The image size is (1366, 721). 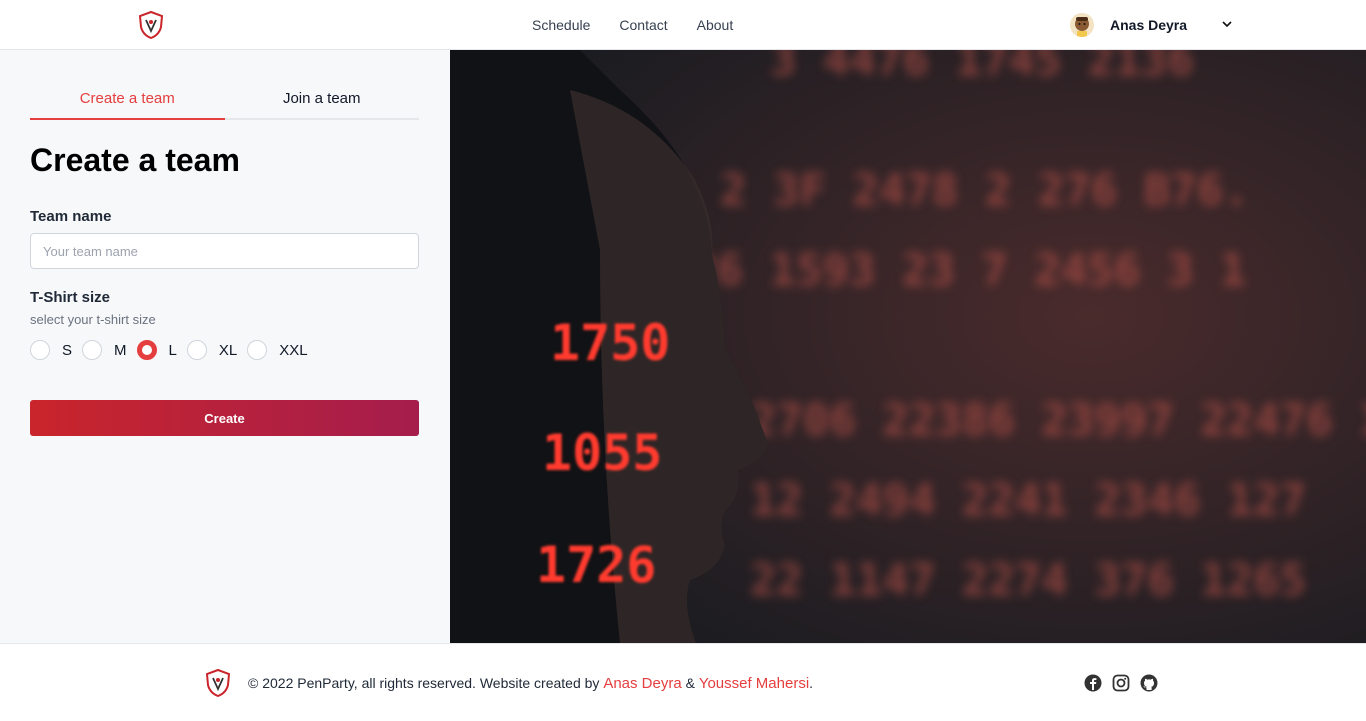 I want to click on tshirt-size-group: S M L XL XXL, so click(x=174, y=350).